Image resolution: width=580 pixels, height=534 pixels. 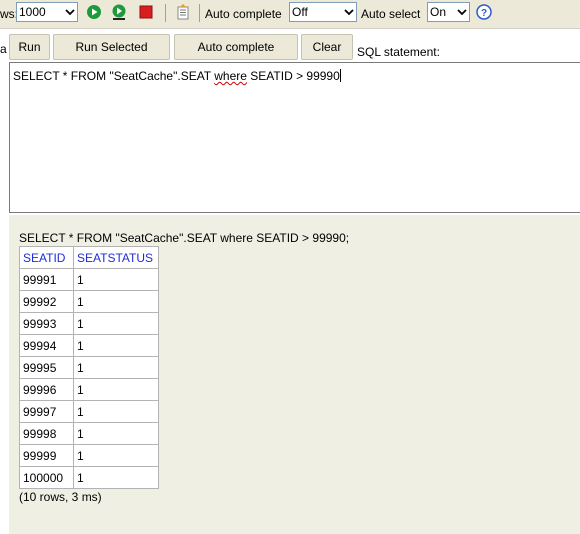 I want to click on help-icon: ?, so click(x=484, y=12).